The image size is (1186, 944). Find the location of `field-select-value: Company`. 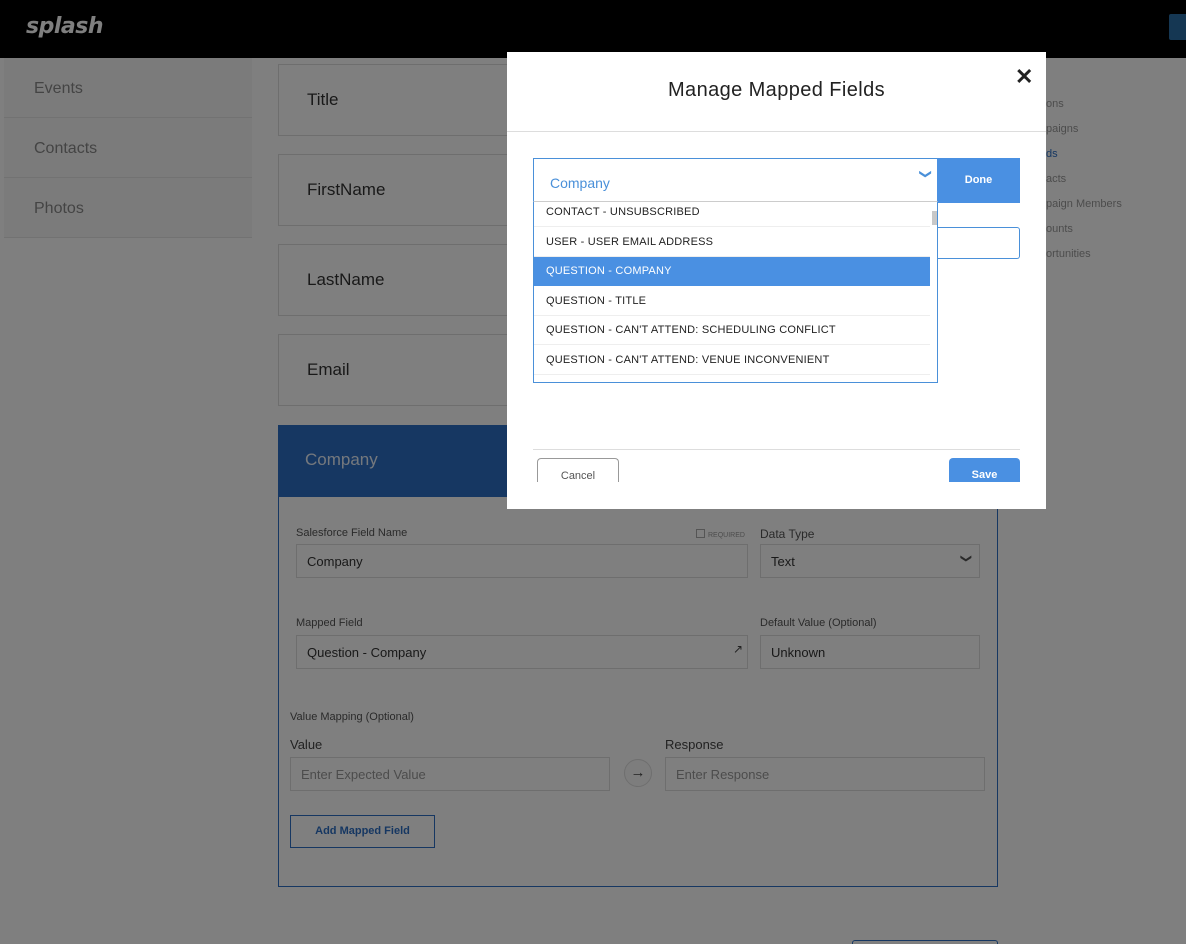

field-select-value: Company is located at coordinates (580, 183).